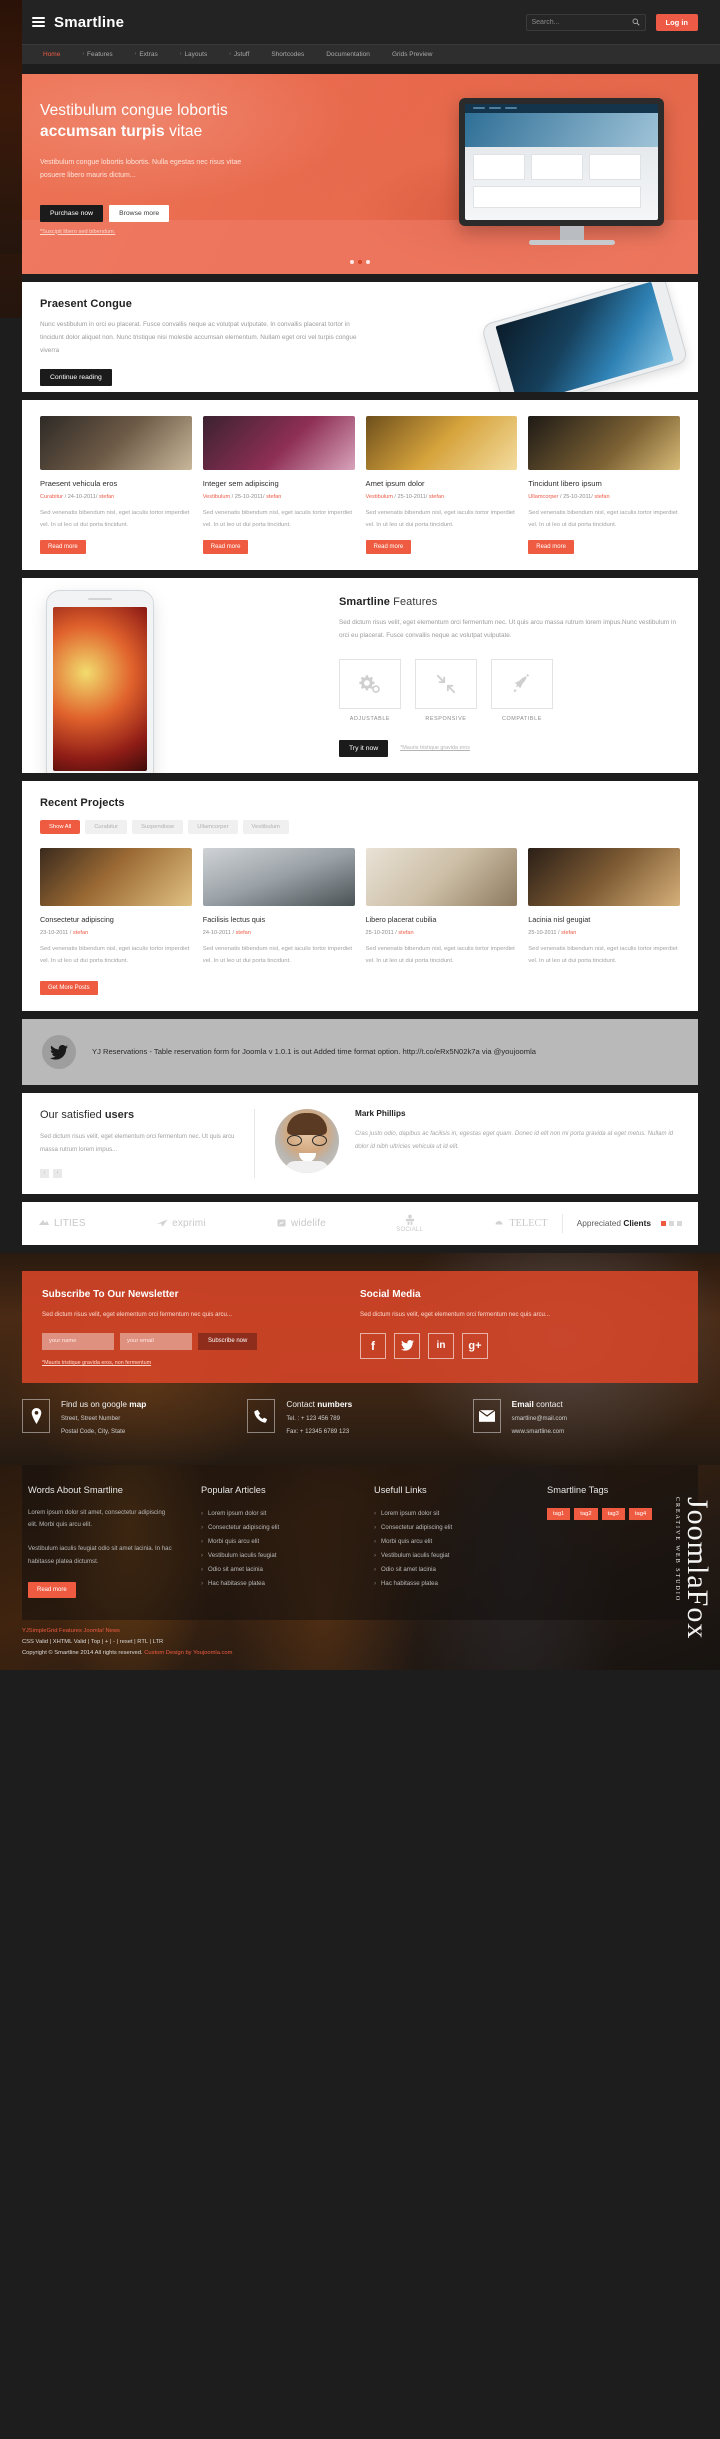 Image resolution: width=720 pixels, height=2439 pixels. What do you see at coordinates (520, 1223) in the screenshot?
I see `client-logo-telect: TELECT` at bounding box center [520, 1223].